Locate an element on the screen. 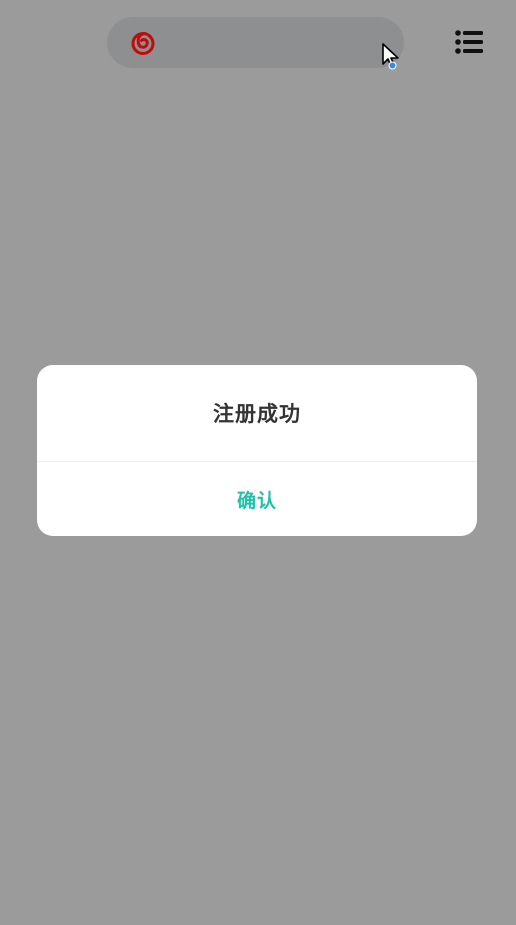 The width and height of the screenshot is (516, 925). top-bar is located at coordinates (258, 43).